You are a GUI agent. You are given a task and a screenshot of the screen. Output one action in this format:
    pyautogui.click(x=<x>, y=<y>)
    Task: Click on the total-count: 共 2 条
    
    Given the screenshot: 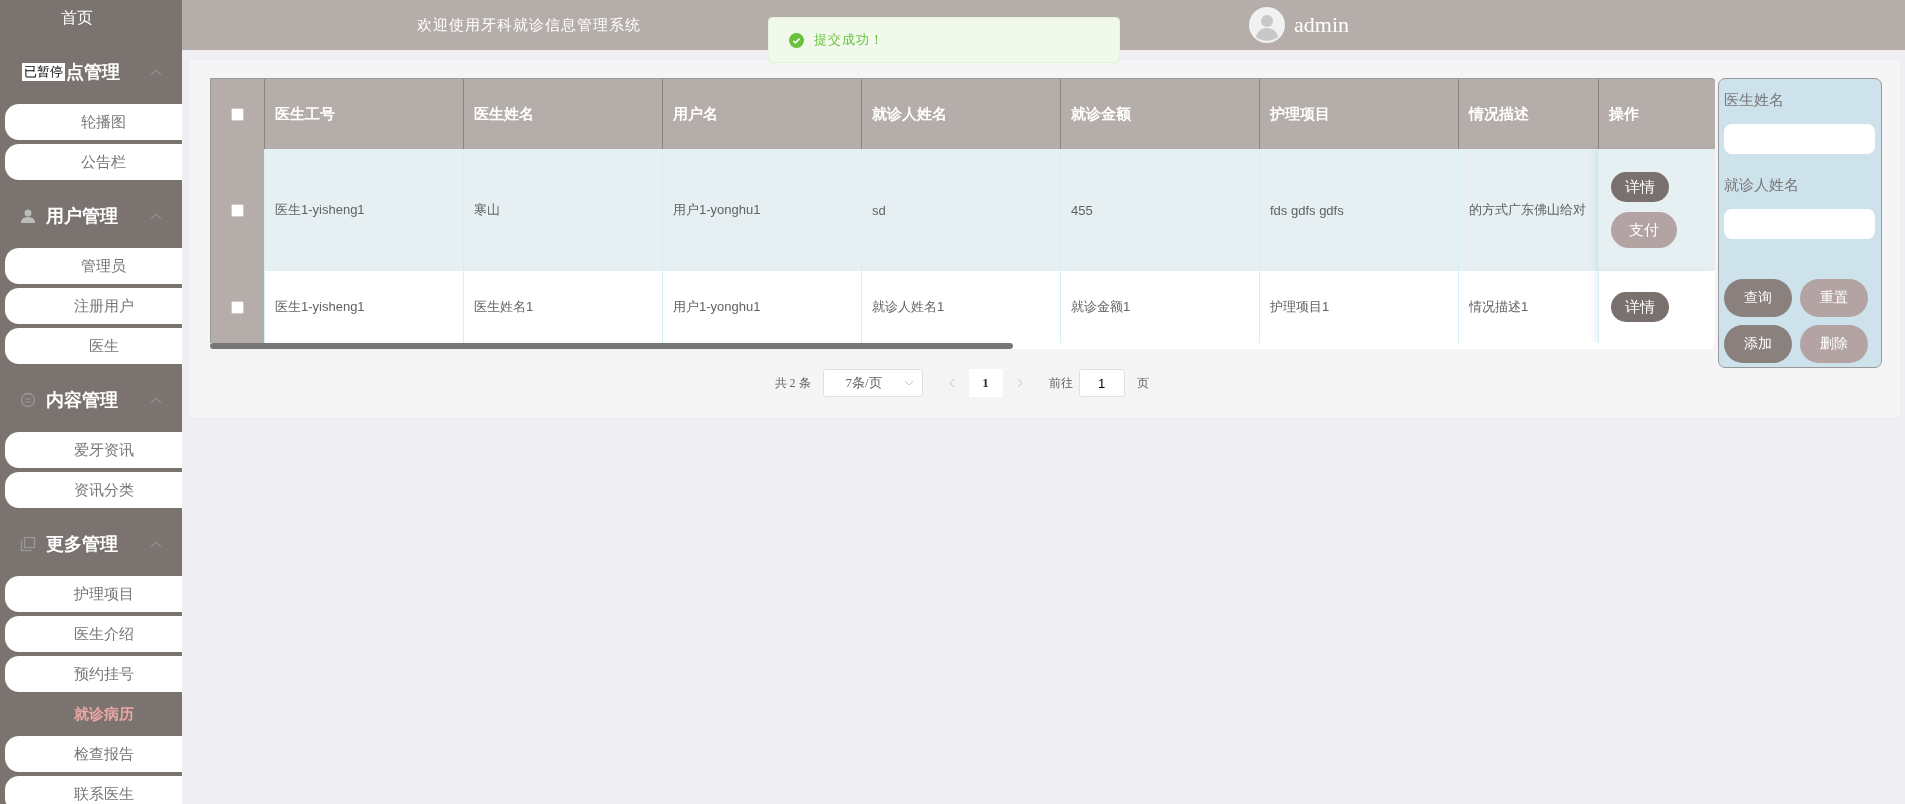 What is the action you would take?
    pyautogui.click(x=792, y=383)
    